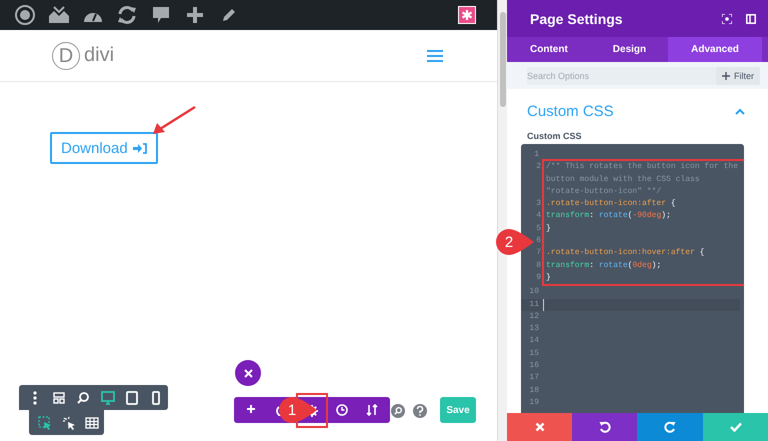  What do you see at coordinates (312, 410) in the screenshot?
I see `settings-button` at bounding box center [312, 410].